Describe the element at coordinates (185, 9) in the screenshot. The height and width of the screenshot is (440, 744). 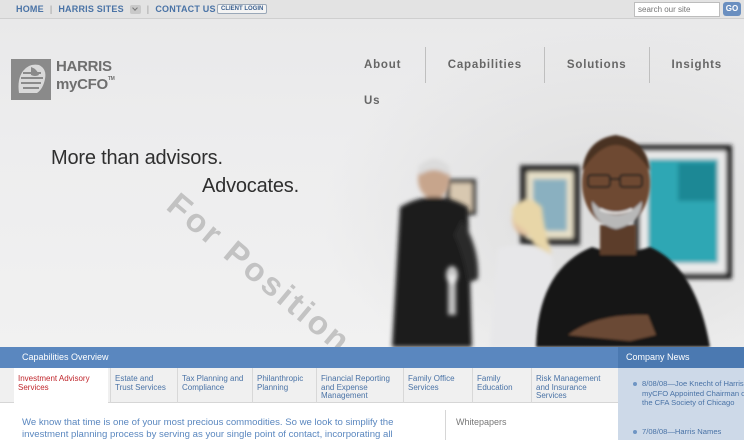
I see `contact-us-link: CONTACT US` at that location.